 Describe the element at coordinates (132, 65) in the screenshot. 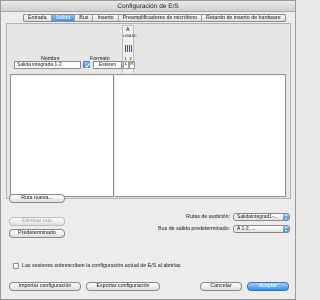

I see `channel-right-cell: R` at that location.